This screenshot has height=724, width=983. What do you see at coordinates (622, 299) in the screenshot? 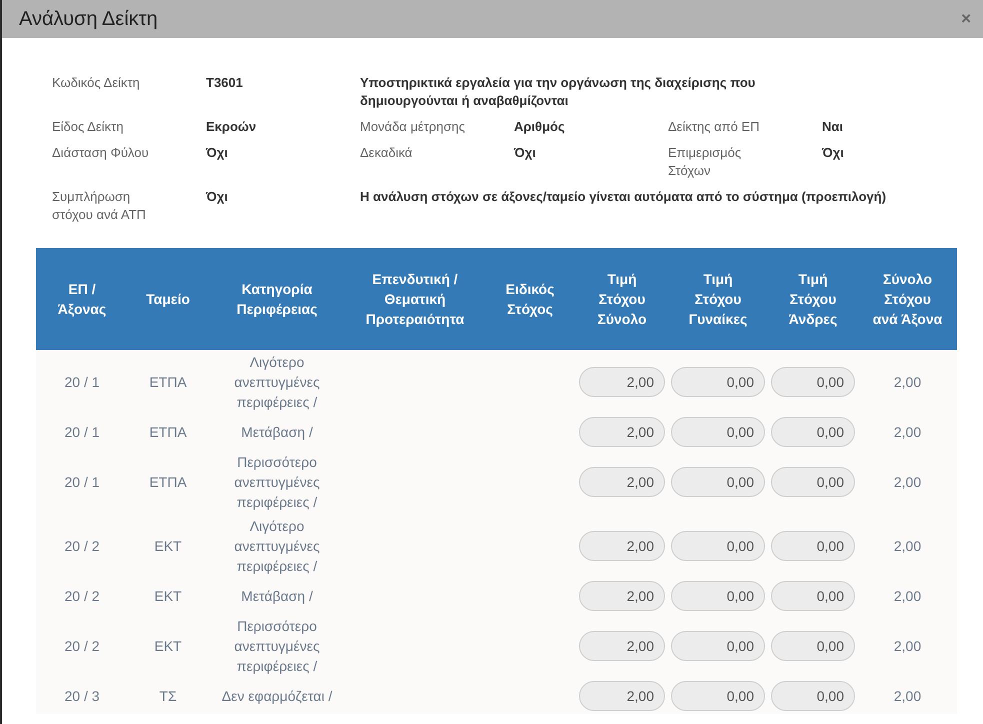
I see `column-header: Τιμή Στόχου Σύνολο` at bounding box center [622, 299].